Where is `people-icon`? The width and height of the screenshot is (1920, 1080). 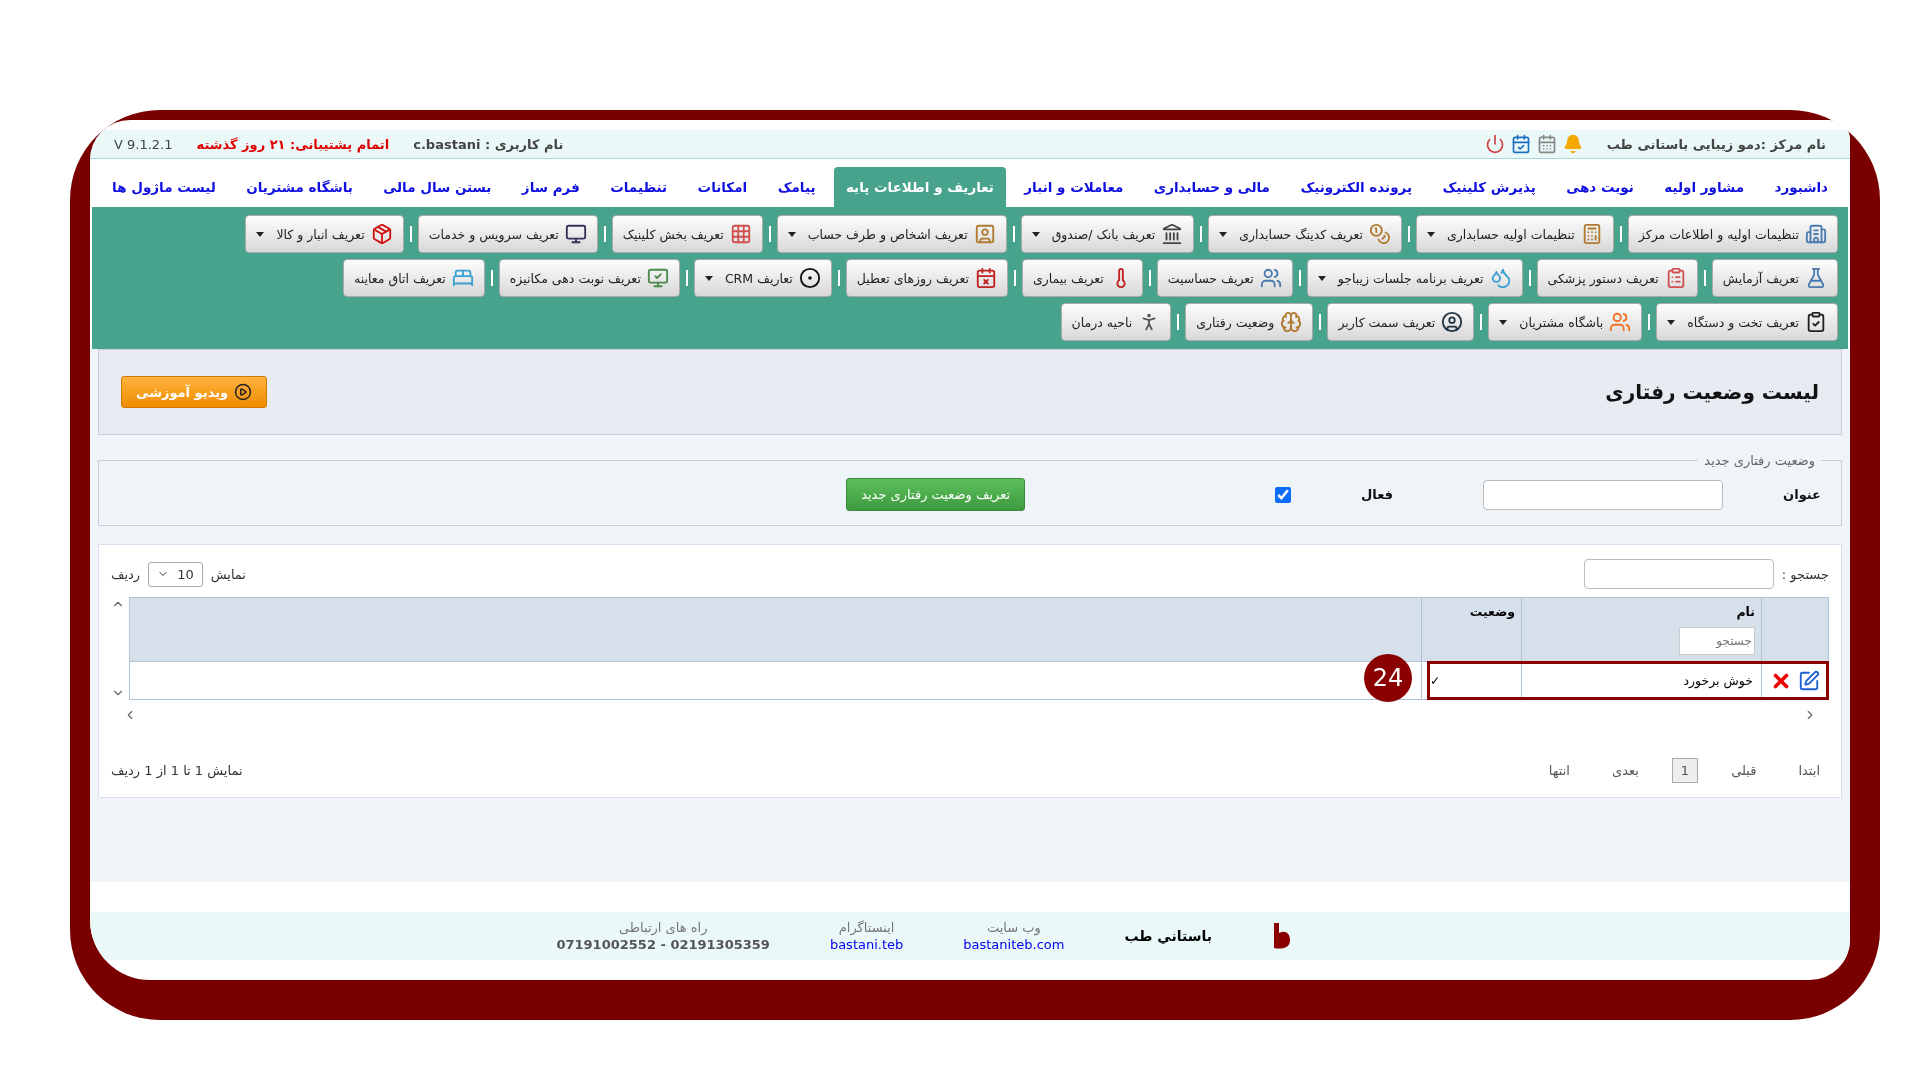 people-icon is located at coordinates (1270, 278).